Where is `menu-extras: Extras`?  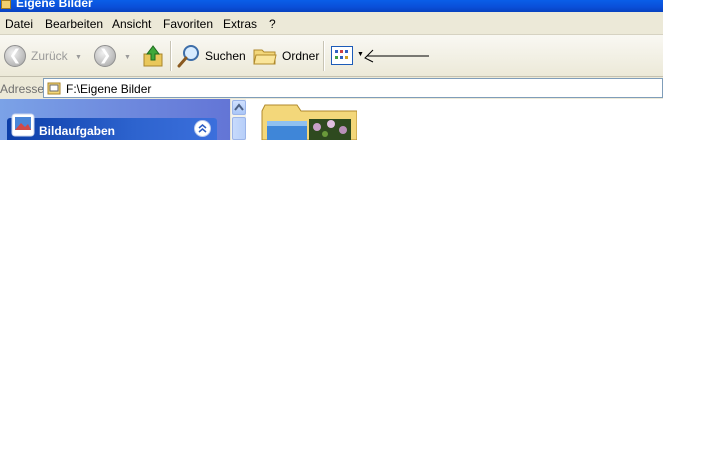
menu-extras: Extras is located at coordinates (240, 24).